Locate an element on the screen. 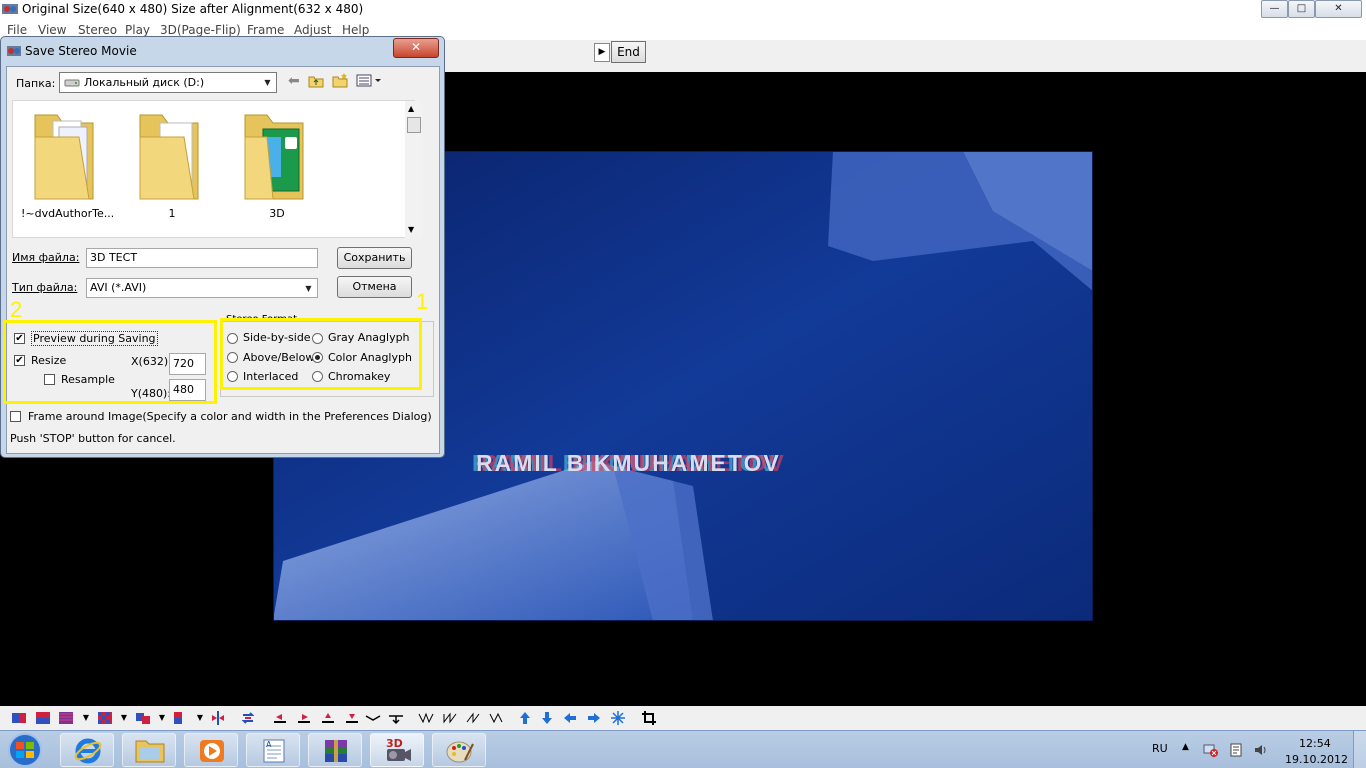  anaglyph-view-icon is located at coordinates (143, 718).